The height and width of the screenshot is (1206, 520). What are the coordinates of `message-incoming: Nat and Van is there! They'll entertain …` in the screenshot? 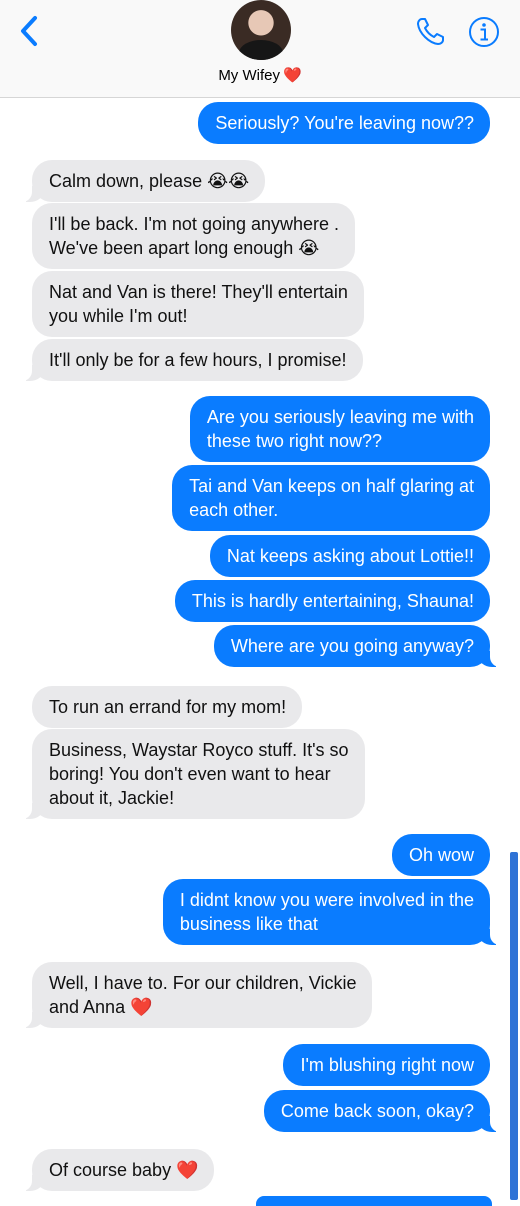 It's located at (198, 304).